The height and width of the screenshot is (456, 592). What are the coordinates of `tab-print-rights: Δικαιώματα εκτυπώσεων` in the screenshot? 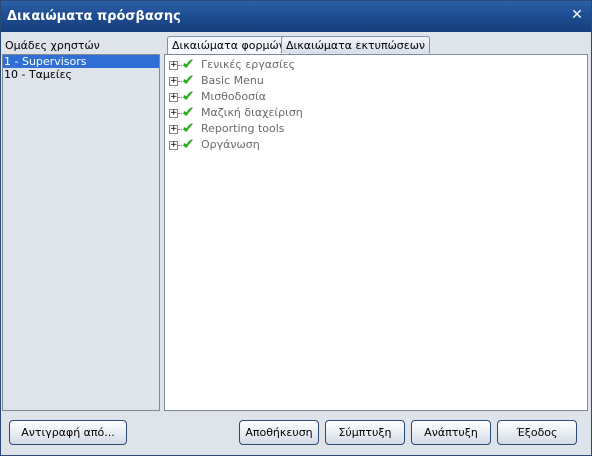 It's located at (356, 44).